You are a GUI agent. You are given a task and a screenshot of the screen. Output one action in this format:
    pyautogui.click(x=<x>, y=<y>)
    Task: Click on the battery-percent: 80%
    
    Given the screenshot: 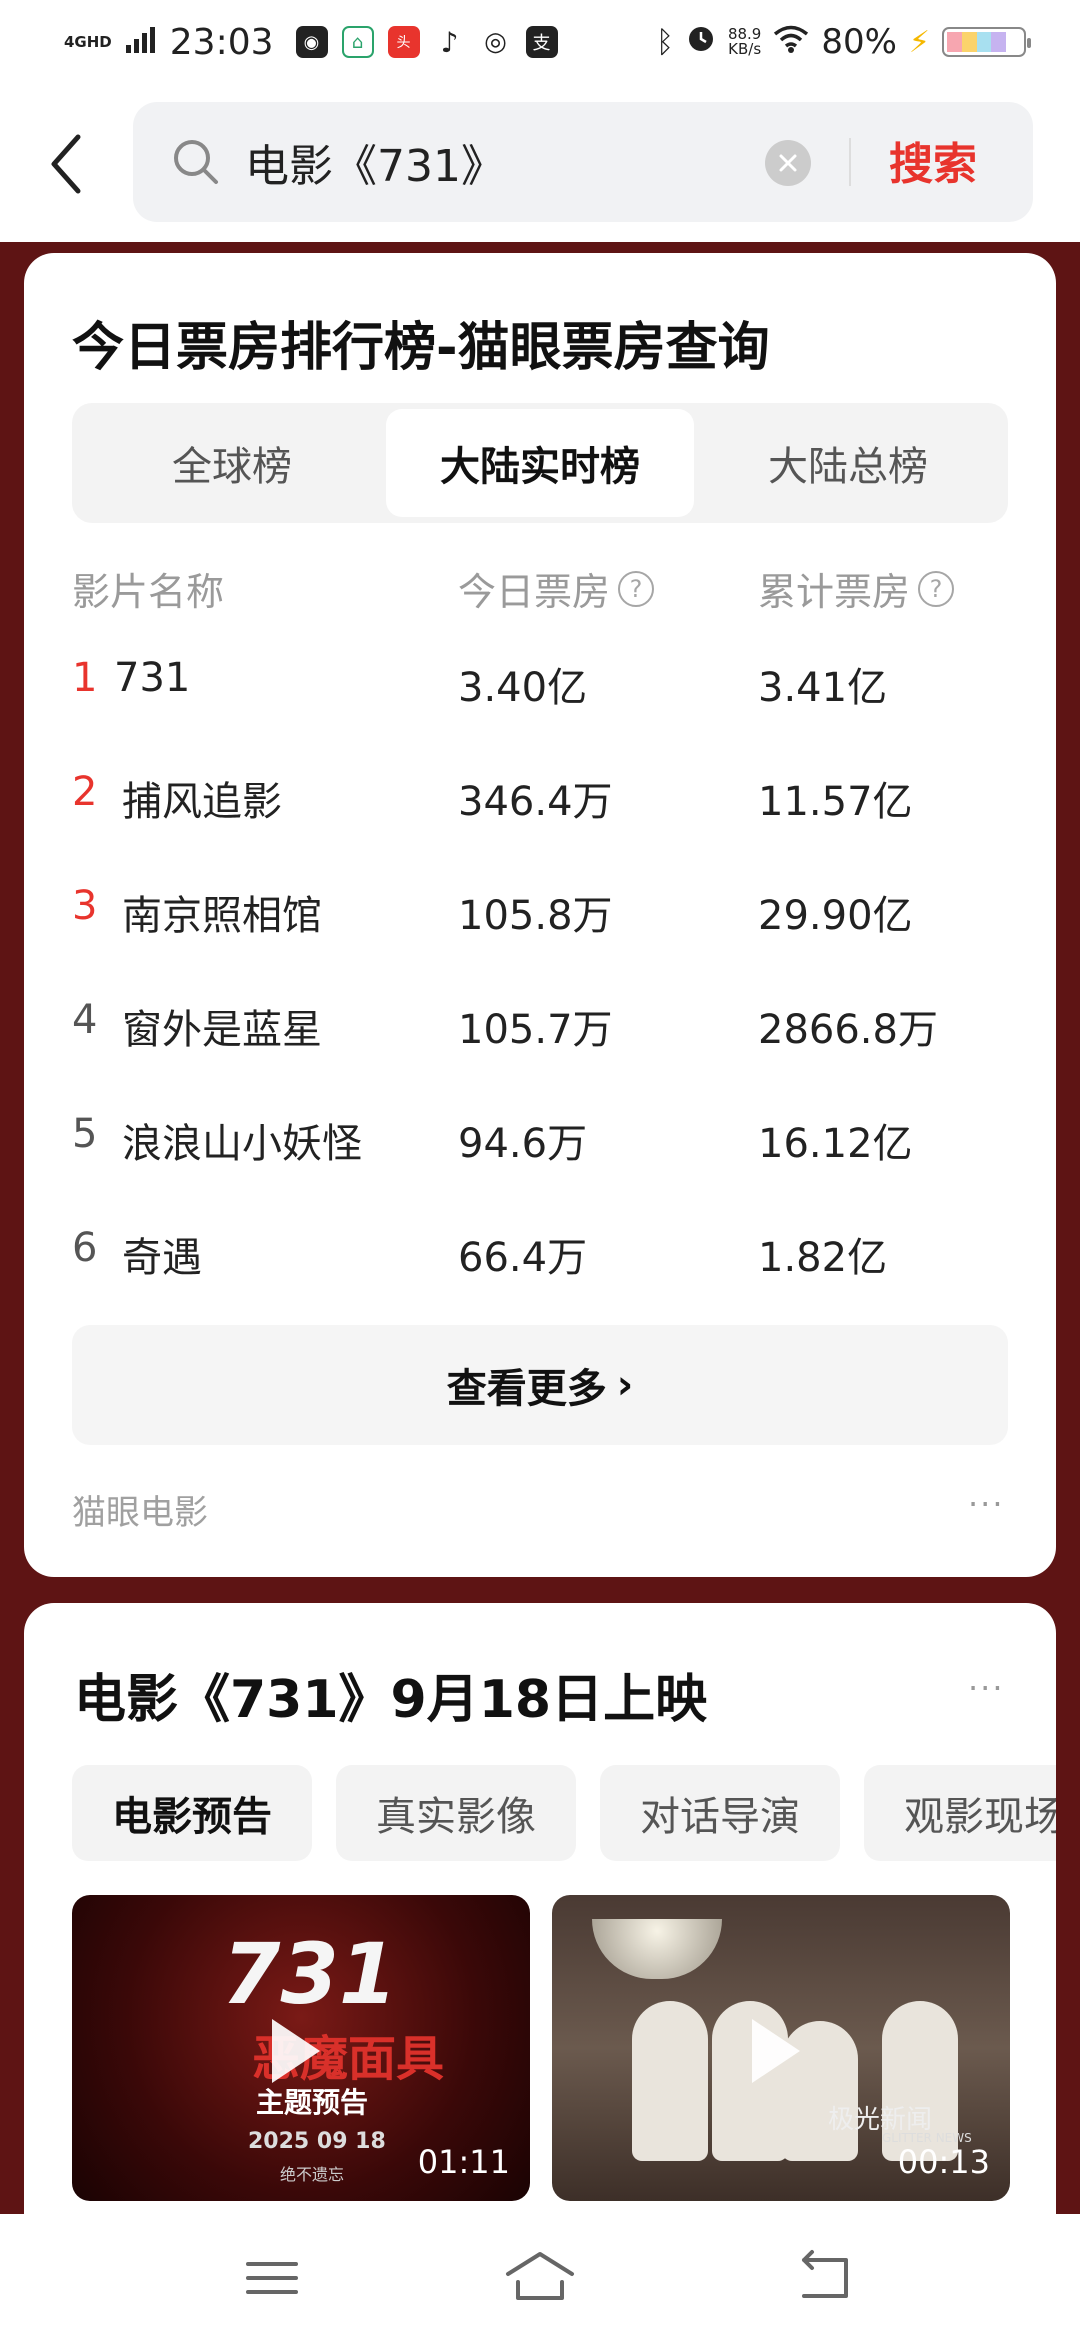 What is the action you would take?
    pyautogui.click(x=859, y=42)
    